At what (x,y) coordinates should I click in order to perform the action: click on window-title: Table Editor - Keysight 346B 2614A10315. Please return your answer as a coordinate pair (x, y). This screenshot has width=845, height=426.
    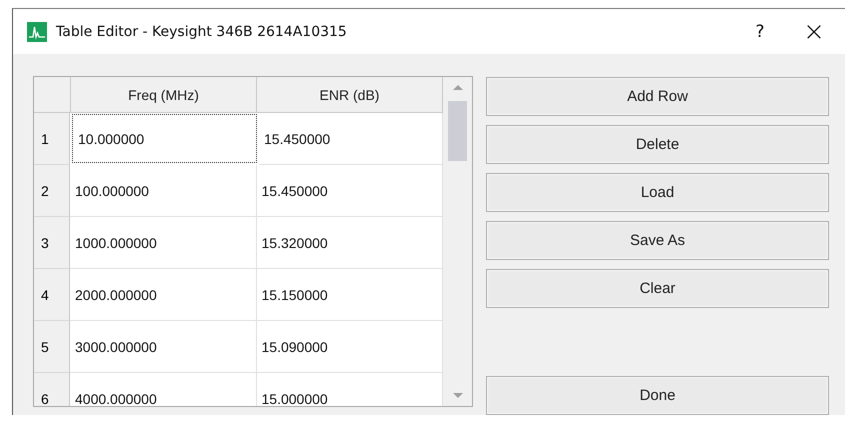
    Looking at the image, I should click on (202, 32).